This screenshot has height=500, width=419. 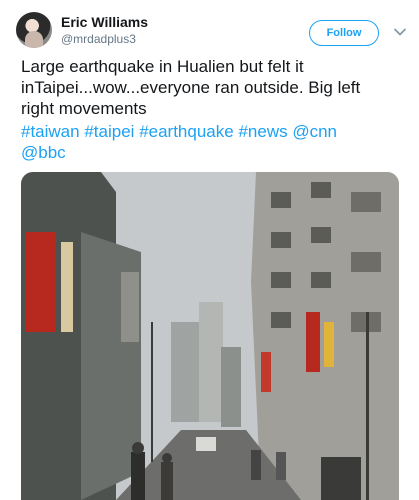 I want to click on follow-button: Follow, so click(x=344, y=33).